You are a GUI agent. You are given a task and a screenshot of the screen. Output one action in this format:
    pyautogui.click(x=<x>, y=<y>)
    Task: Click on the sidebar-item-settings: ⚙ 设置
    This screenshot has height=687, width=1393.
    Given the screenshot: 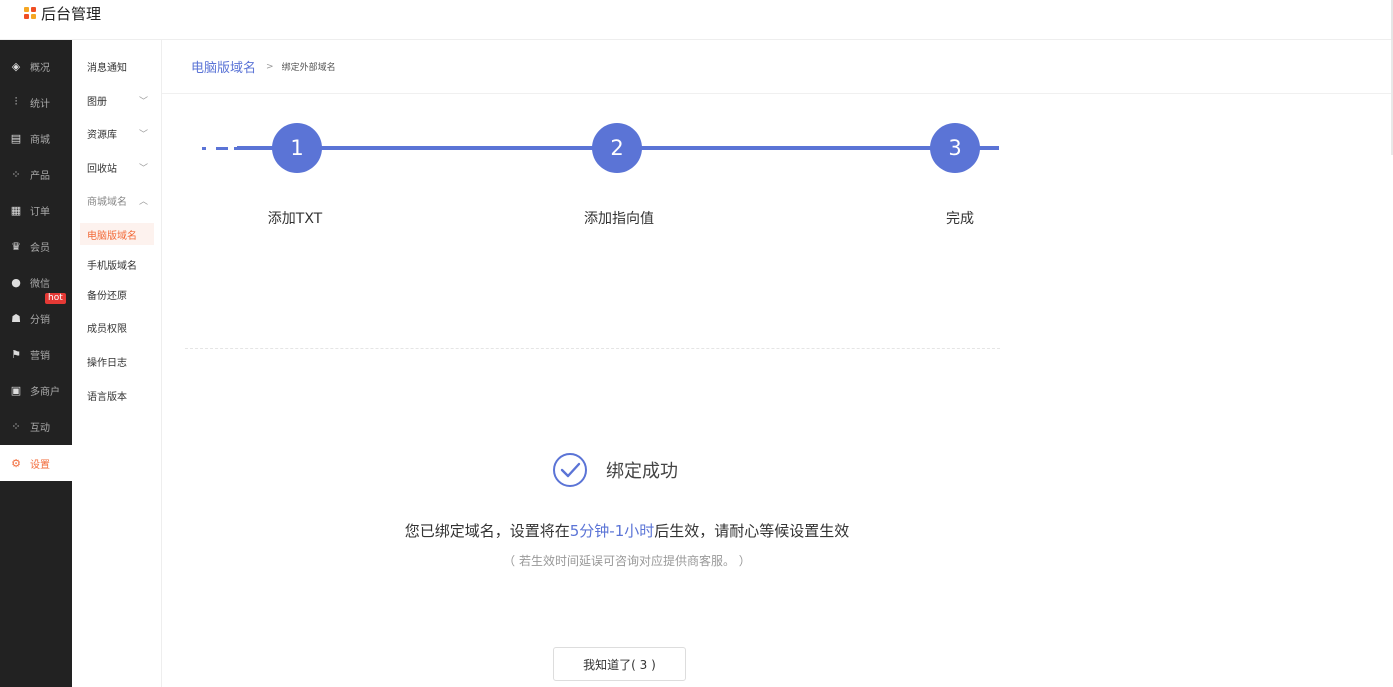 What is the action you would take?
    pyautogui.click(x=36, y=463)
    